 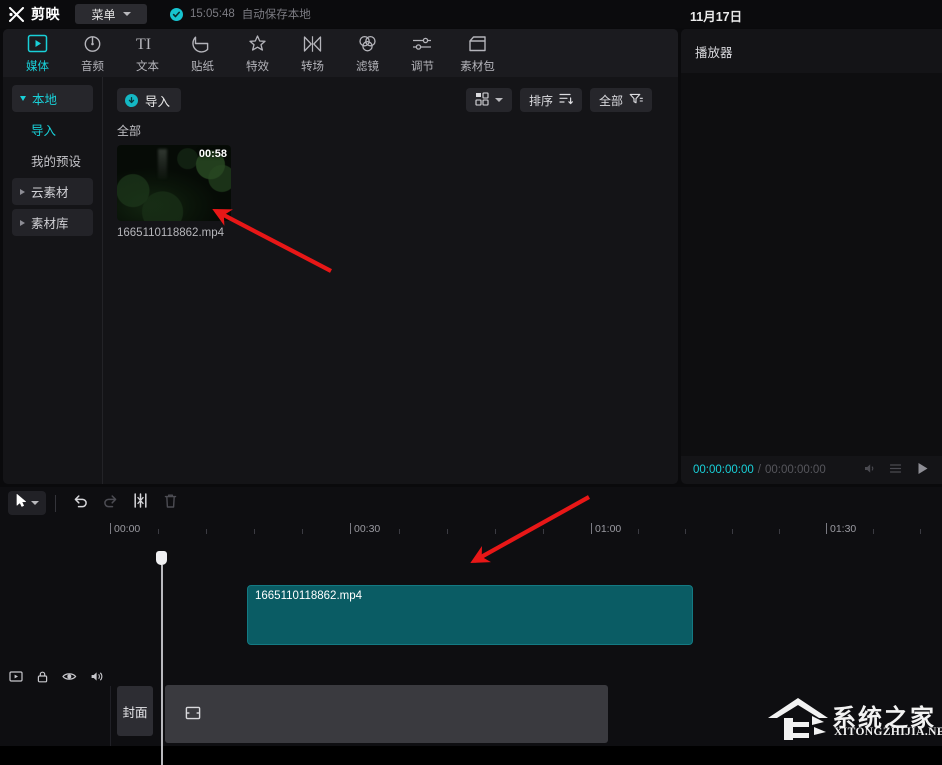 What do you see at coordinates (37, 66) in the screenshot?
I see `tab-media-label: 媒体` at bounding box center [37, 66].